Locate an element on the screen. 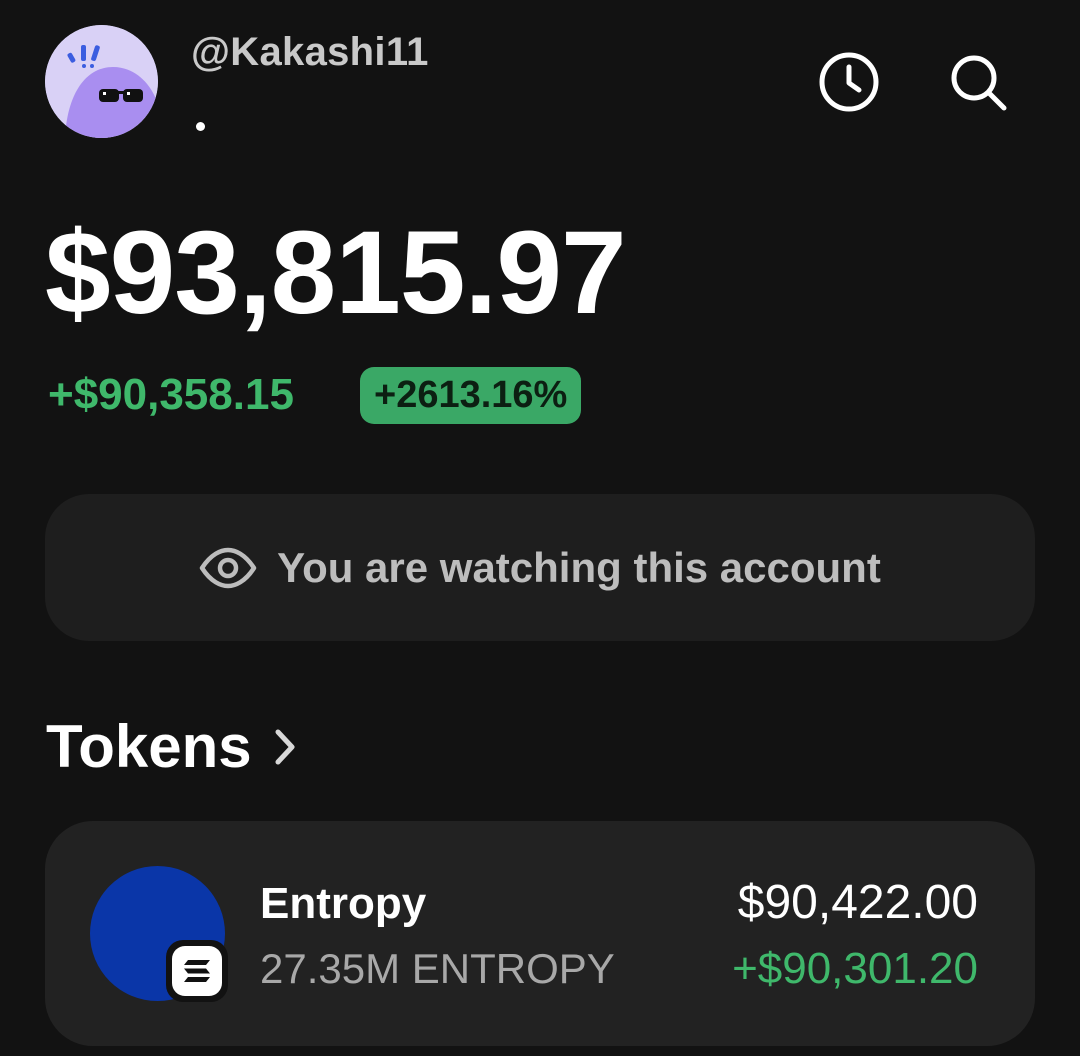  token-change: +$90,301.20 is located at coordinates (855, 968).